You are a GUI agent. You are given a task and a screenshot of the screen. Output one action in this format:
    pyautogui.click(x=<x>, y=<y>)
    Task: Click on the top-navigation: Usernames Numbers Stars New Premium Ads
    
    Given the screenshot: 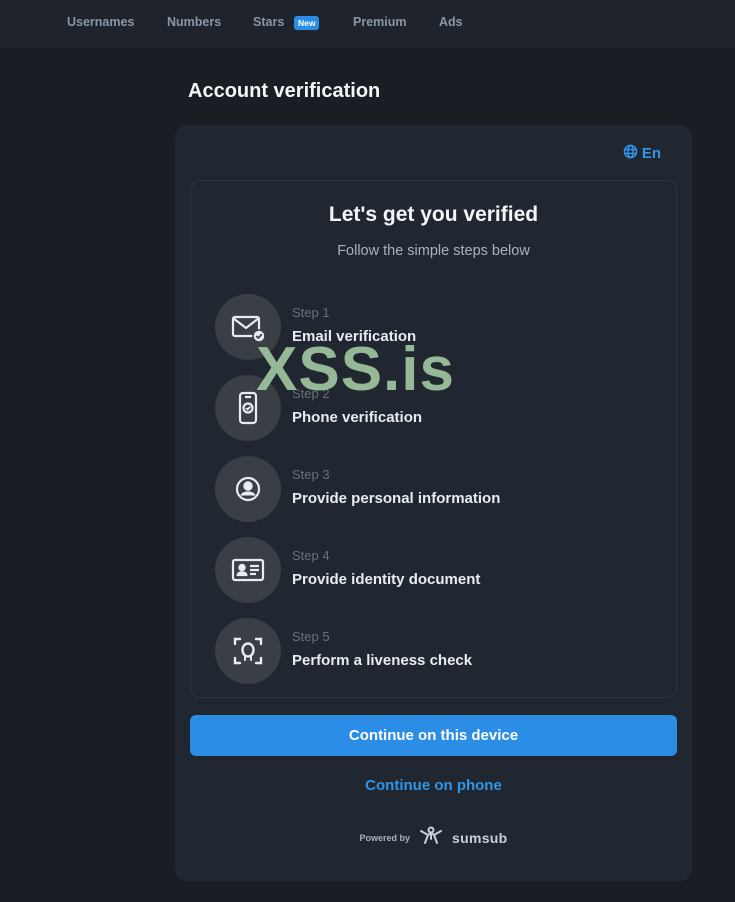 What is the action you would take?
    pyautogui.click(x=367, y=25)
    